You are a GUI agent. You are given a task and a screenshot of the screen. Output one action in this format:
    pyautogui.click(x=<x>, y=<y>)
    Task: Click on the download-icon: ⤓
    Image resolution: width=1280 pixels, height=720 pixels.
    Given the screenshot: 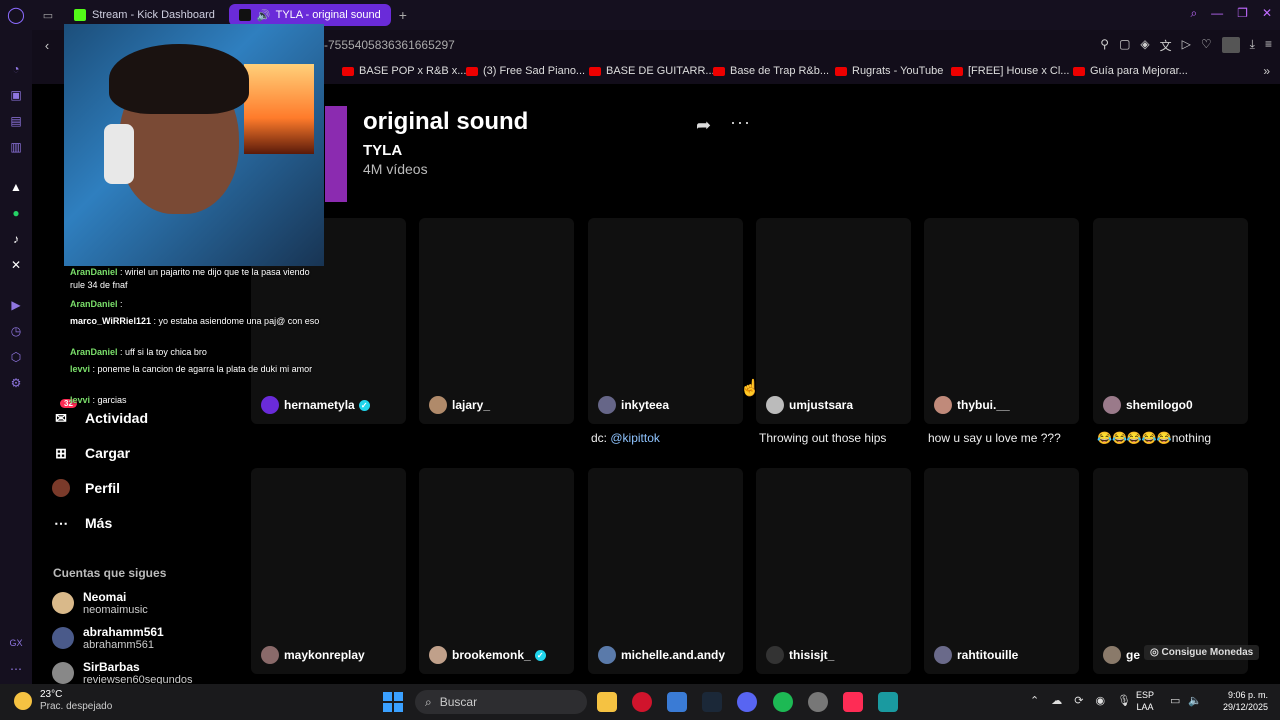 What is the action you would take?
    pyautogui.click(x=1252, y=45)
    